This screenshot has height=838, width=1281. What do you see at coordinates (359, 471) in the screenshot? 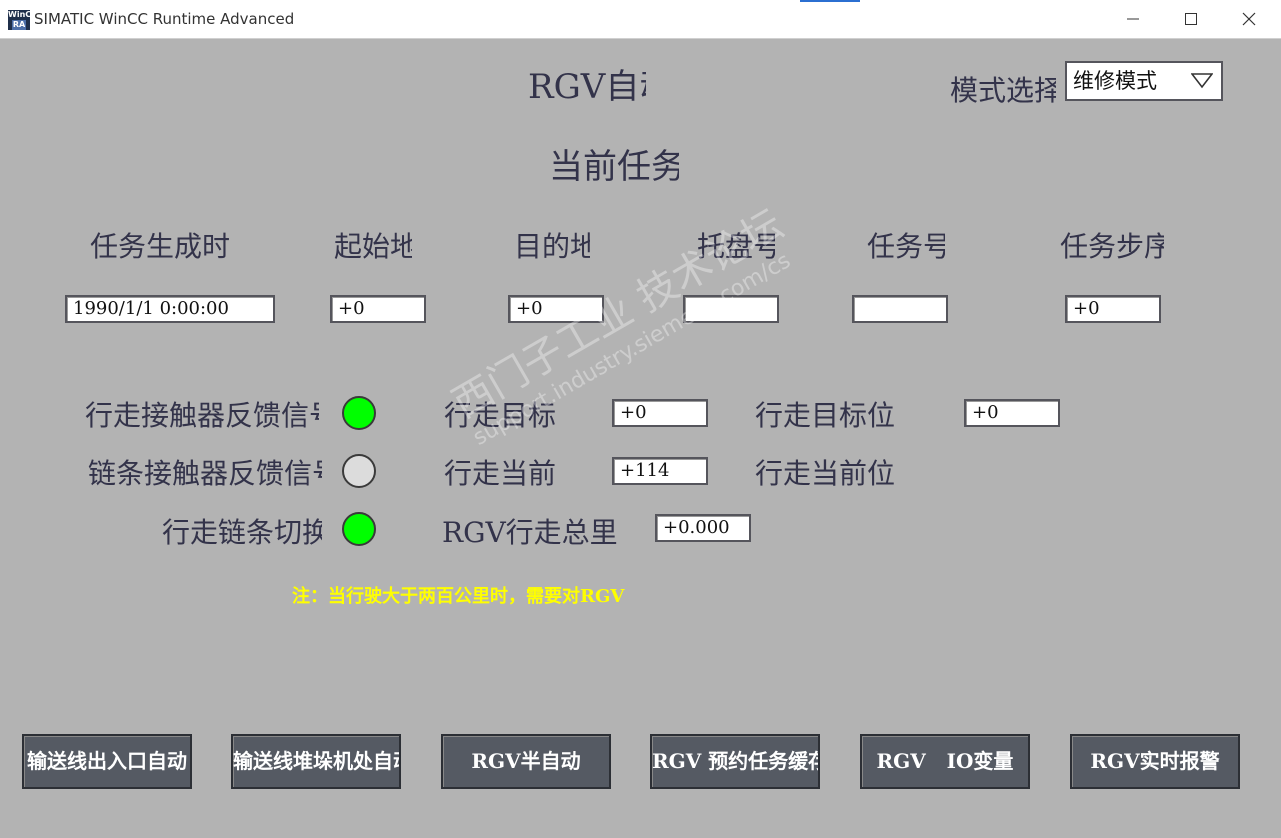
I see `chain-contactor-indicator` at bounding box center [359, 471].